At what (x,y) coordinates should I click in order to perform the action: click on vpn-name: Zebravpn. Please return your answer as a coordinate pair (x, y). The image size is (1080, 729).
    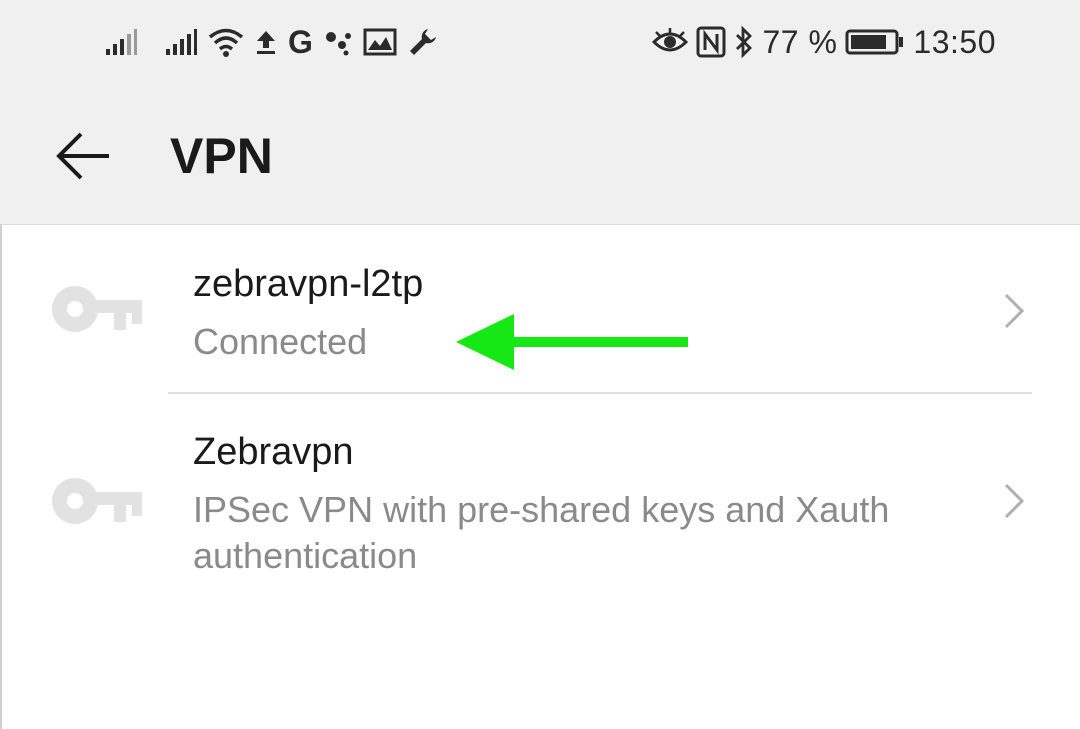
    Looking at the image, I should click on (273, 452).